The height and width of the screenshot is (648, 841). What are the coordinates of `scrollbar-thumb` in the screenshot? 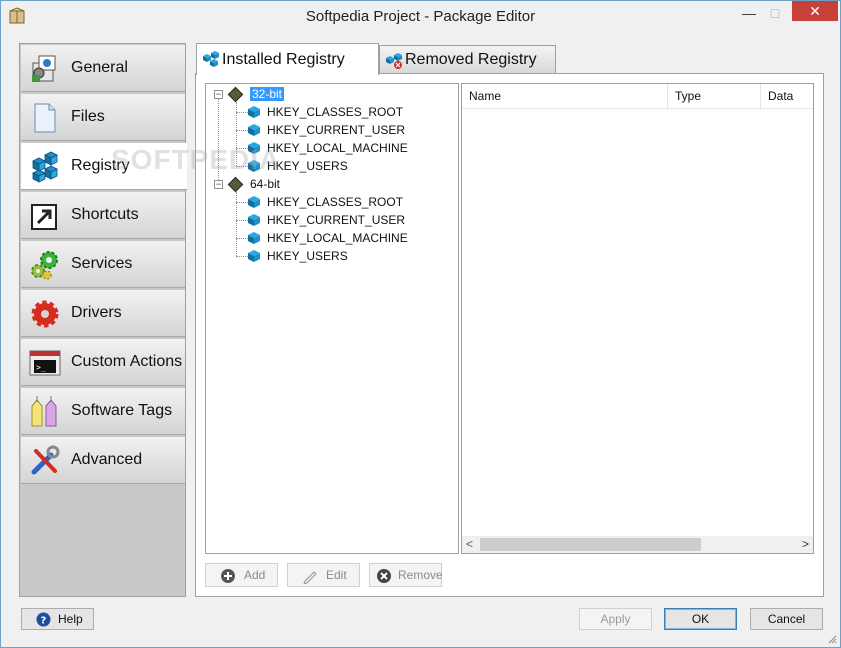 It's located at (590, 544).